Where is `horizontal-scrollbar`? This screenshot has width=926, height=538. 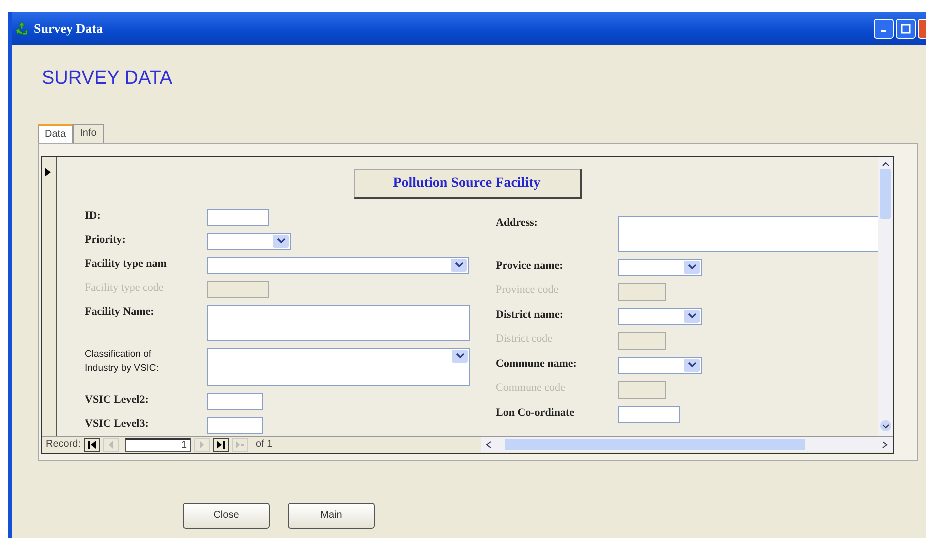
horizontal-scrollbar is located at coordinates (687, 444).